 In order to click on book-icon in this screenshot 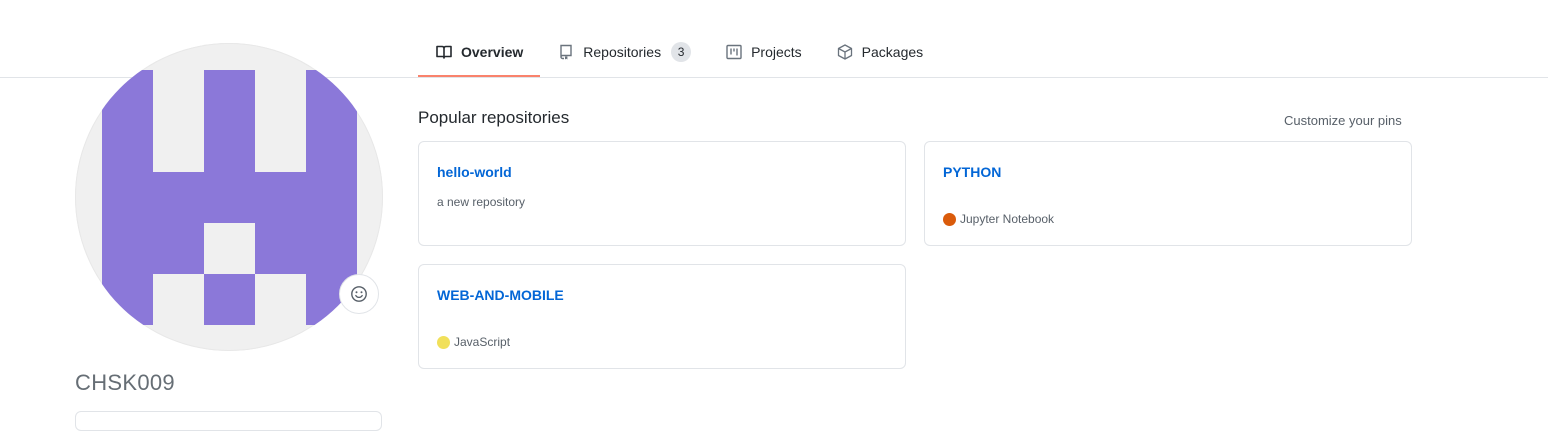, I will do `click(444, 52)`.